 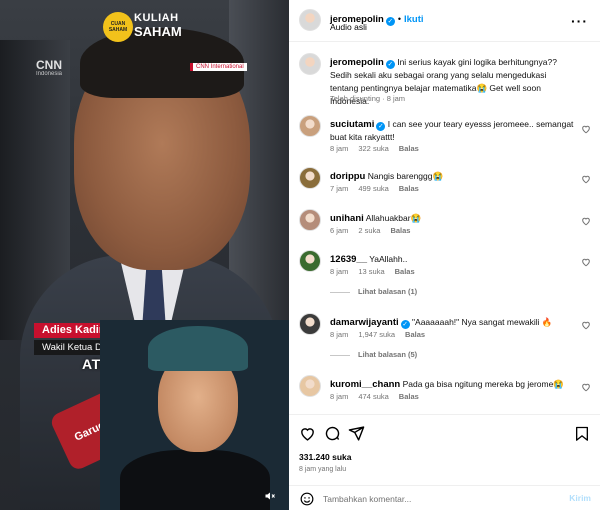 I want to click on comment-body: 12639__ YaAllahh.., so click(x=452, y=259).